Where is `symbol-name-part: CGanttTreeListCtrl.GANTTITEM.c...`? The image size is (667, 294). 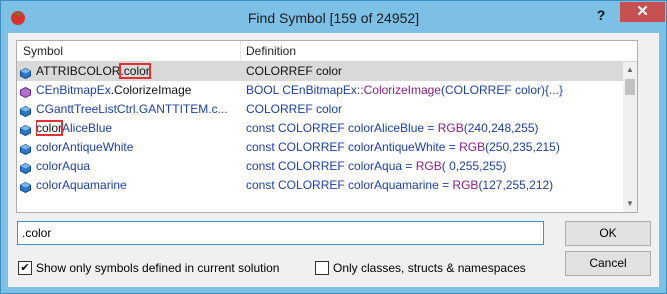 symbol-name-part: CGanttTreeListCtrl.GANTTITEM.c... is located at coordinates (132, 109).